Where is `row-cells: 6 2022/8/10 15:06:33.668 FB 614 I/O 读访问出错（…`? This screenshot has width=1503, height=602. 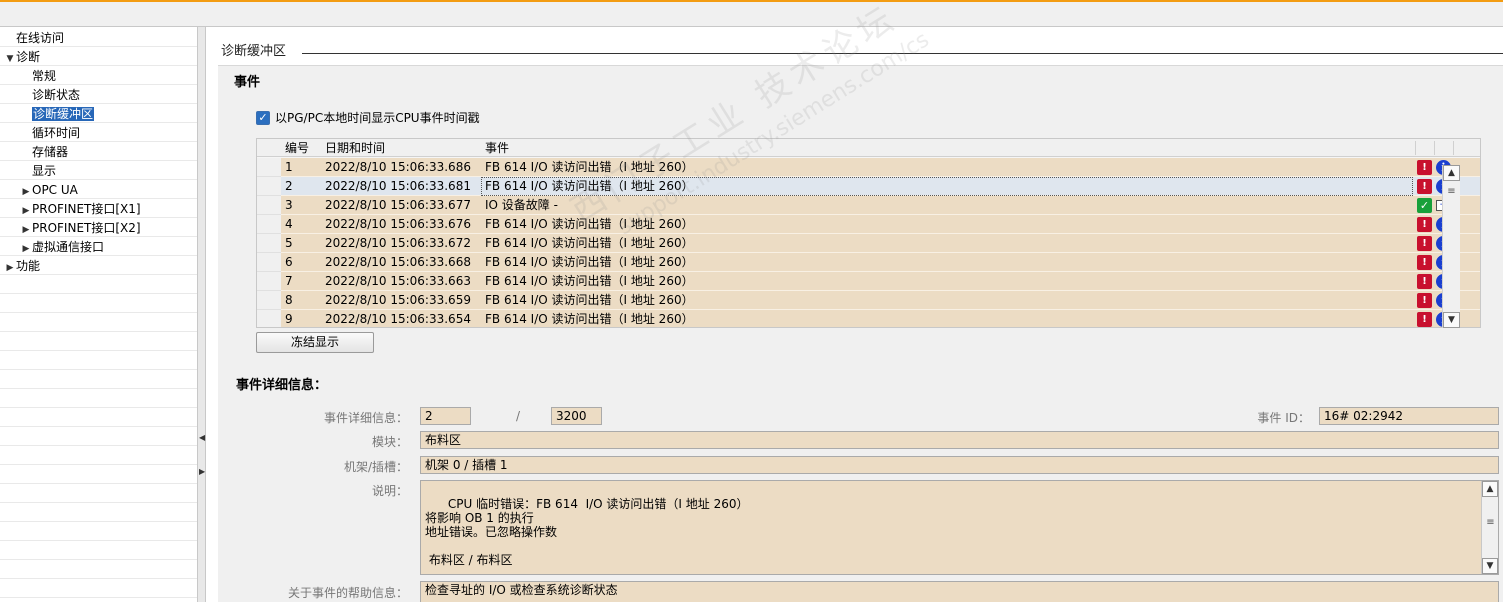
row-cells: 6 2022/8/10 15:06:33.668 FB 614 I/O 读访问出错（… is located at coordinates (880, 262).